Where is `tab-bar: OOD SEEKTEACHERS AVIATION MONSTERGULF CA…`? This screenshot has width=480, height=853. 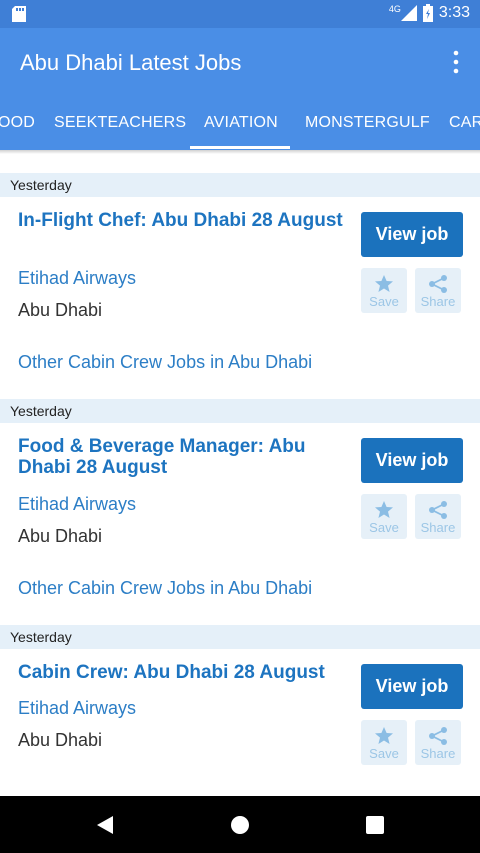
tab-bar: OOD SEEKTEACHERS AVIATION MONSTERGULF CA… is located at coordinates (240, 123).